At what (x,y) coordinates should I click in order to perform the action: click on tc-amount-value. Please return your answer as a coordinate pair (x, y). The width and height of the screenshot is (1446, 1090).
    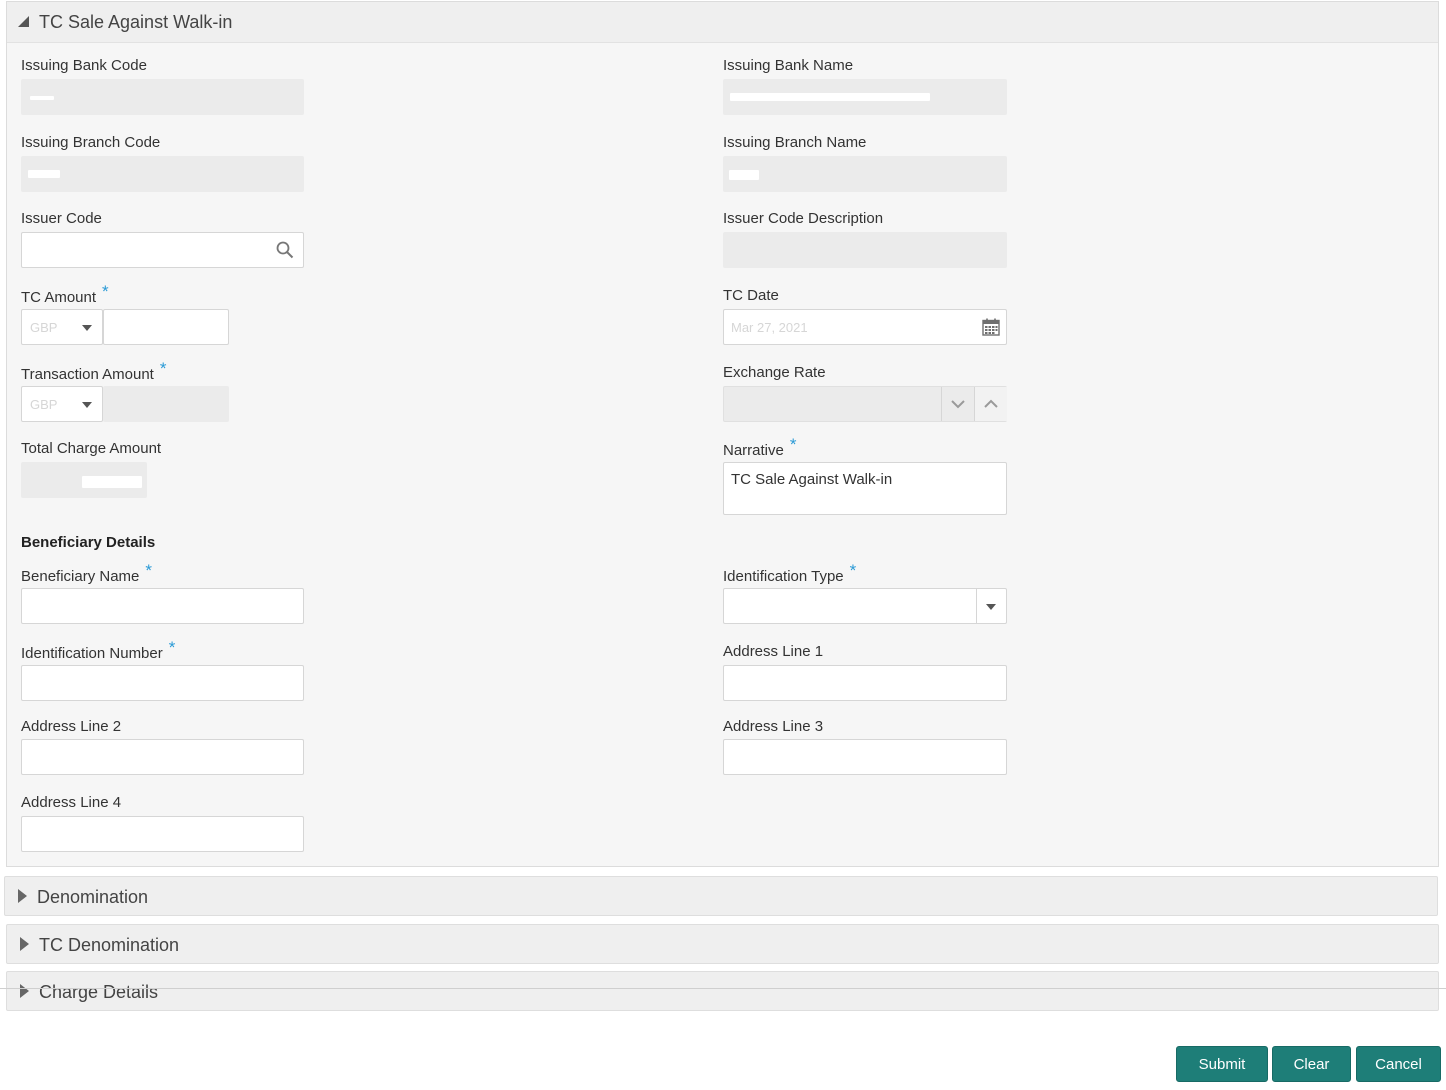
    Looking at the image, I should click on (166, 327).